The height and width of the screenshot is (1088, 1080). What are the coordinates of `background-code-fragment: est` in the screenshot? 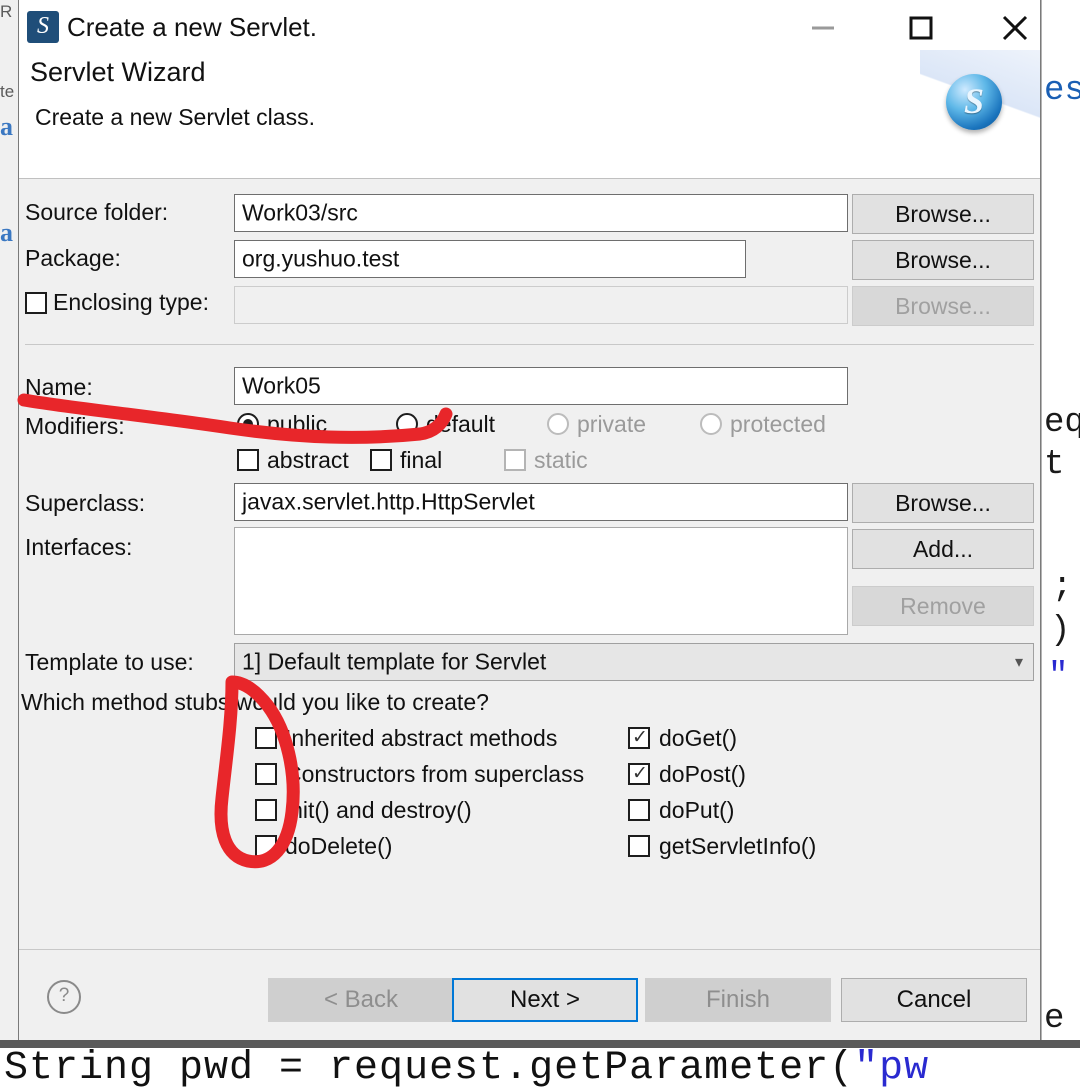 It's located at (1062, 91).